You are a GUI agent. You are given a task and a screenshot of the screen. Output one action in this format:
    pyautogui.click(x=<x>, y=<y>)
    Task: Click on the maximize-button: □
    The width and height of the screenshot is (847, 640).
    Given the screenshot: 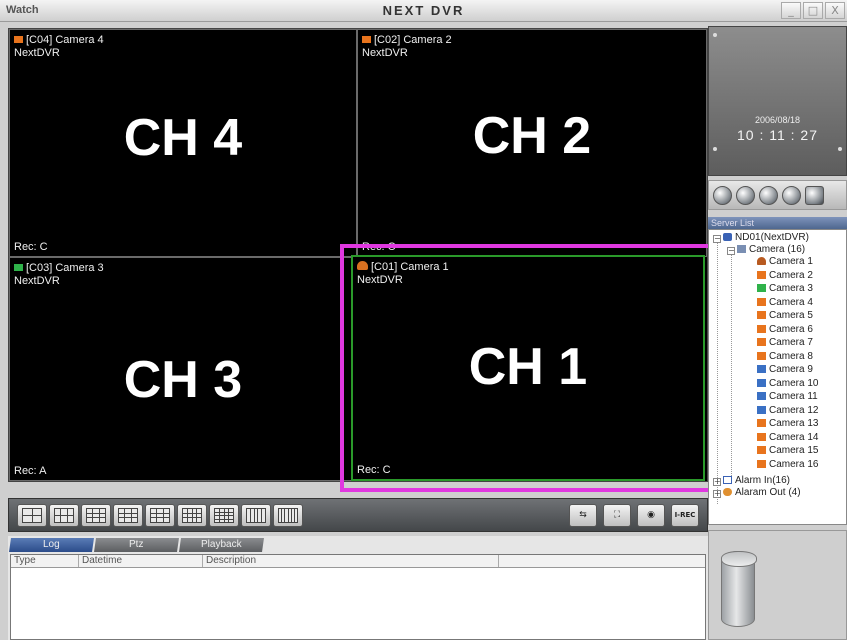 What is the action you would take?
    pyautogui.click(x=813, y=10)
    